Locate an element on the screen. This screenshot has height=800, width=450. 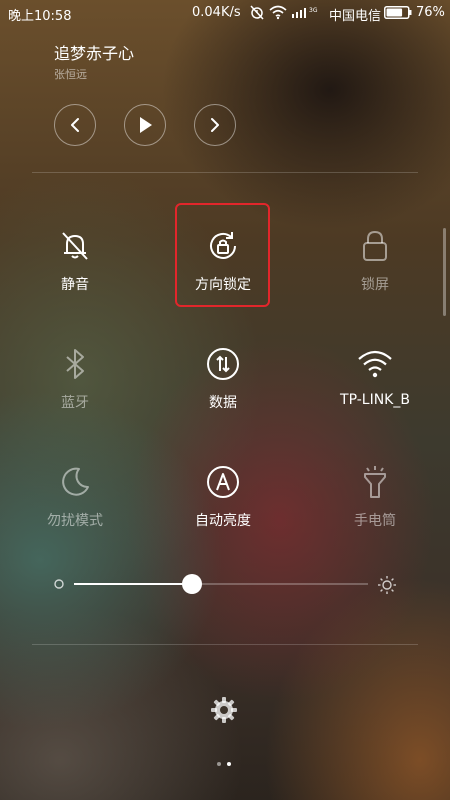
toggle-data: 数据 is located at coordinates (223, 396).